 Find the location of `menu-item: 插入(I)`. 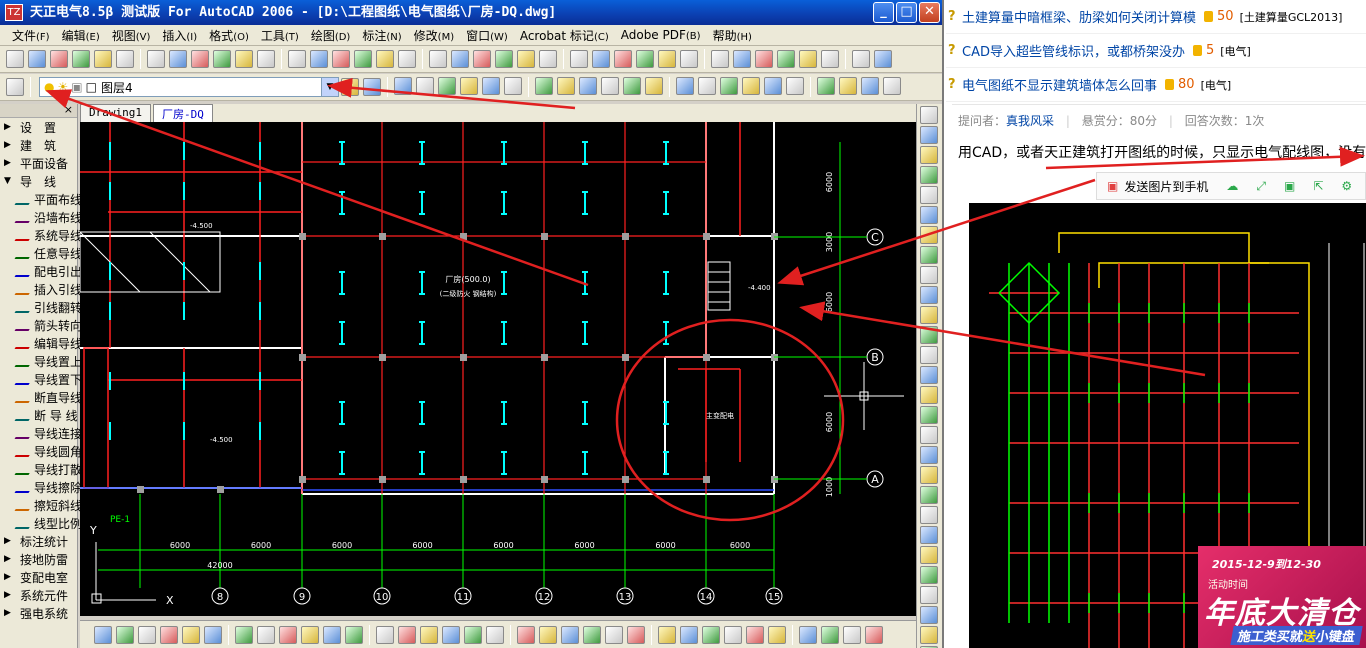

menu-item: 插入(I) is located at coordinates (179, 35).